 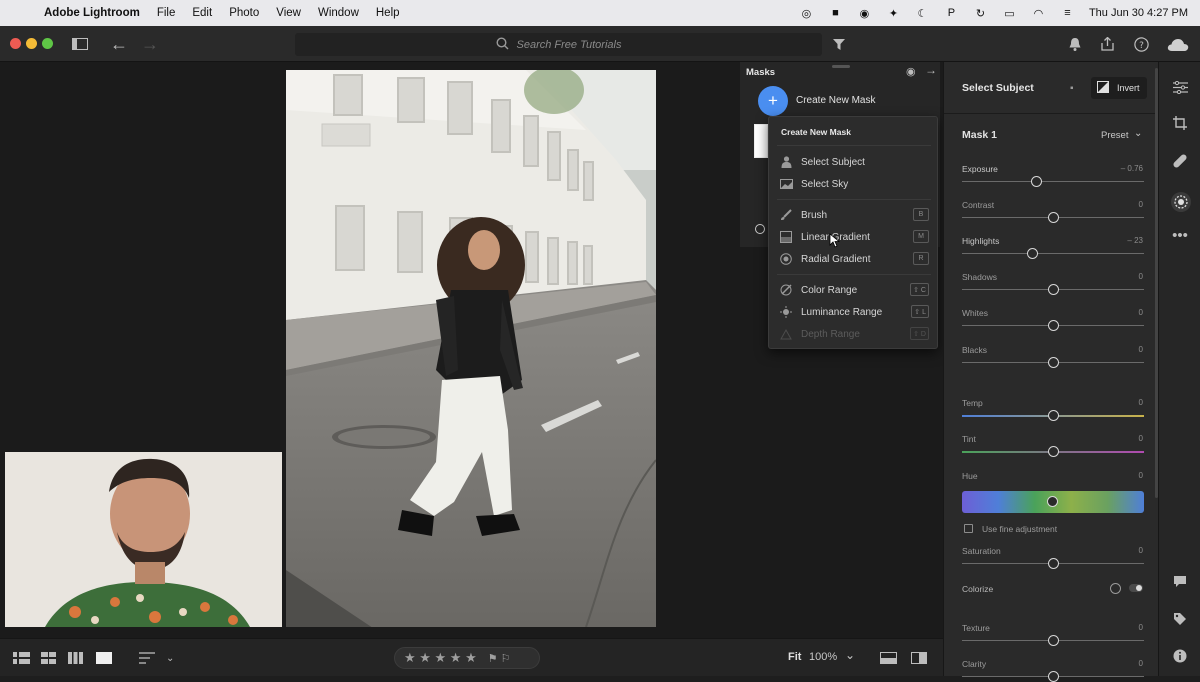 What do you see at coordinates (850, 655) in the screenshot?
I see `zoom-chevron-icon: ⌄` at bounding box center [850, 655].